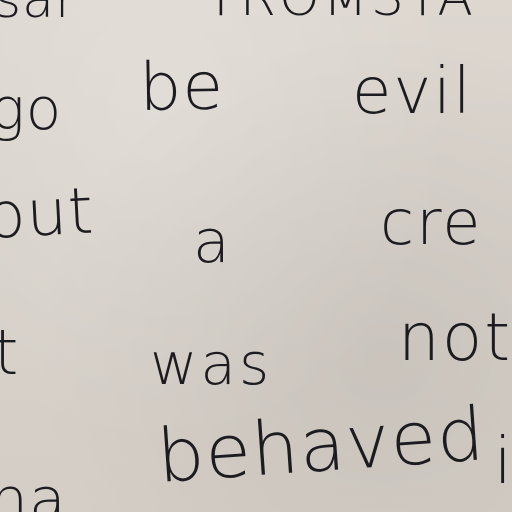 The image size is (512, 512). What do you see at coordinates (181, 86) in the screenshot?
I see `handwritten-word: be` at bounding box center [181, 86].